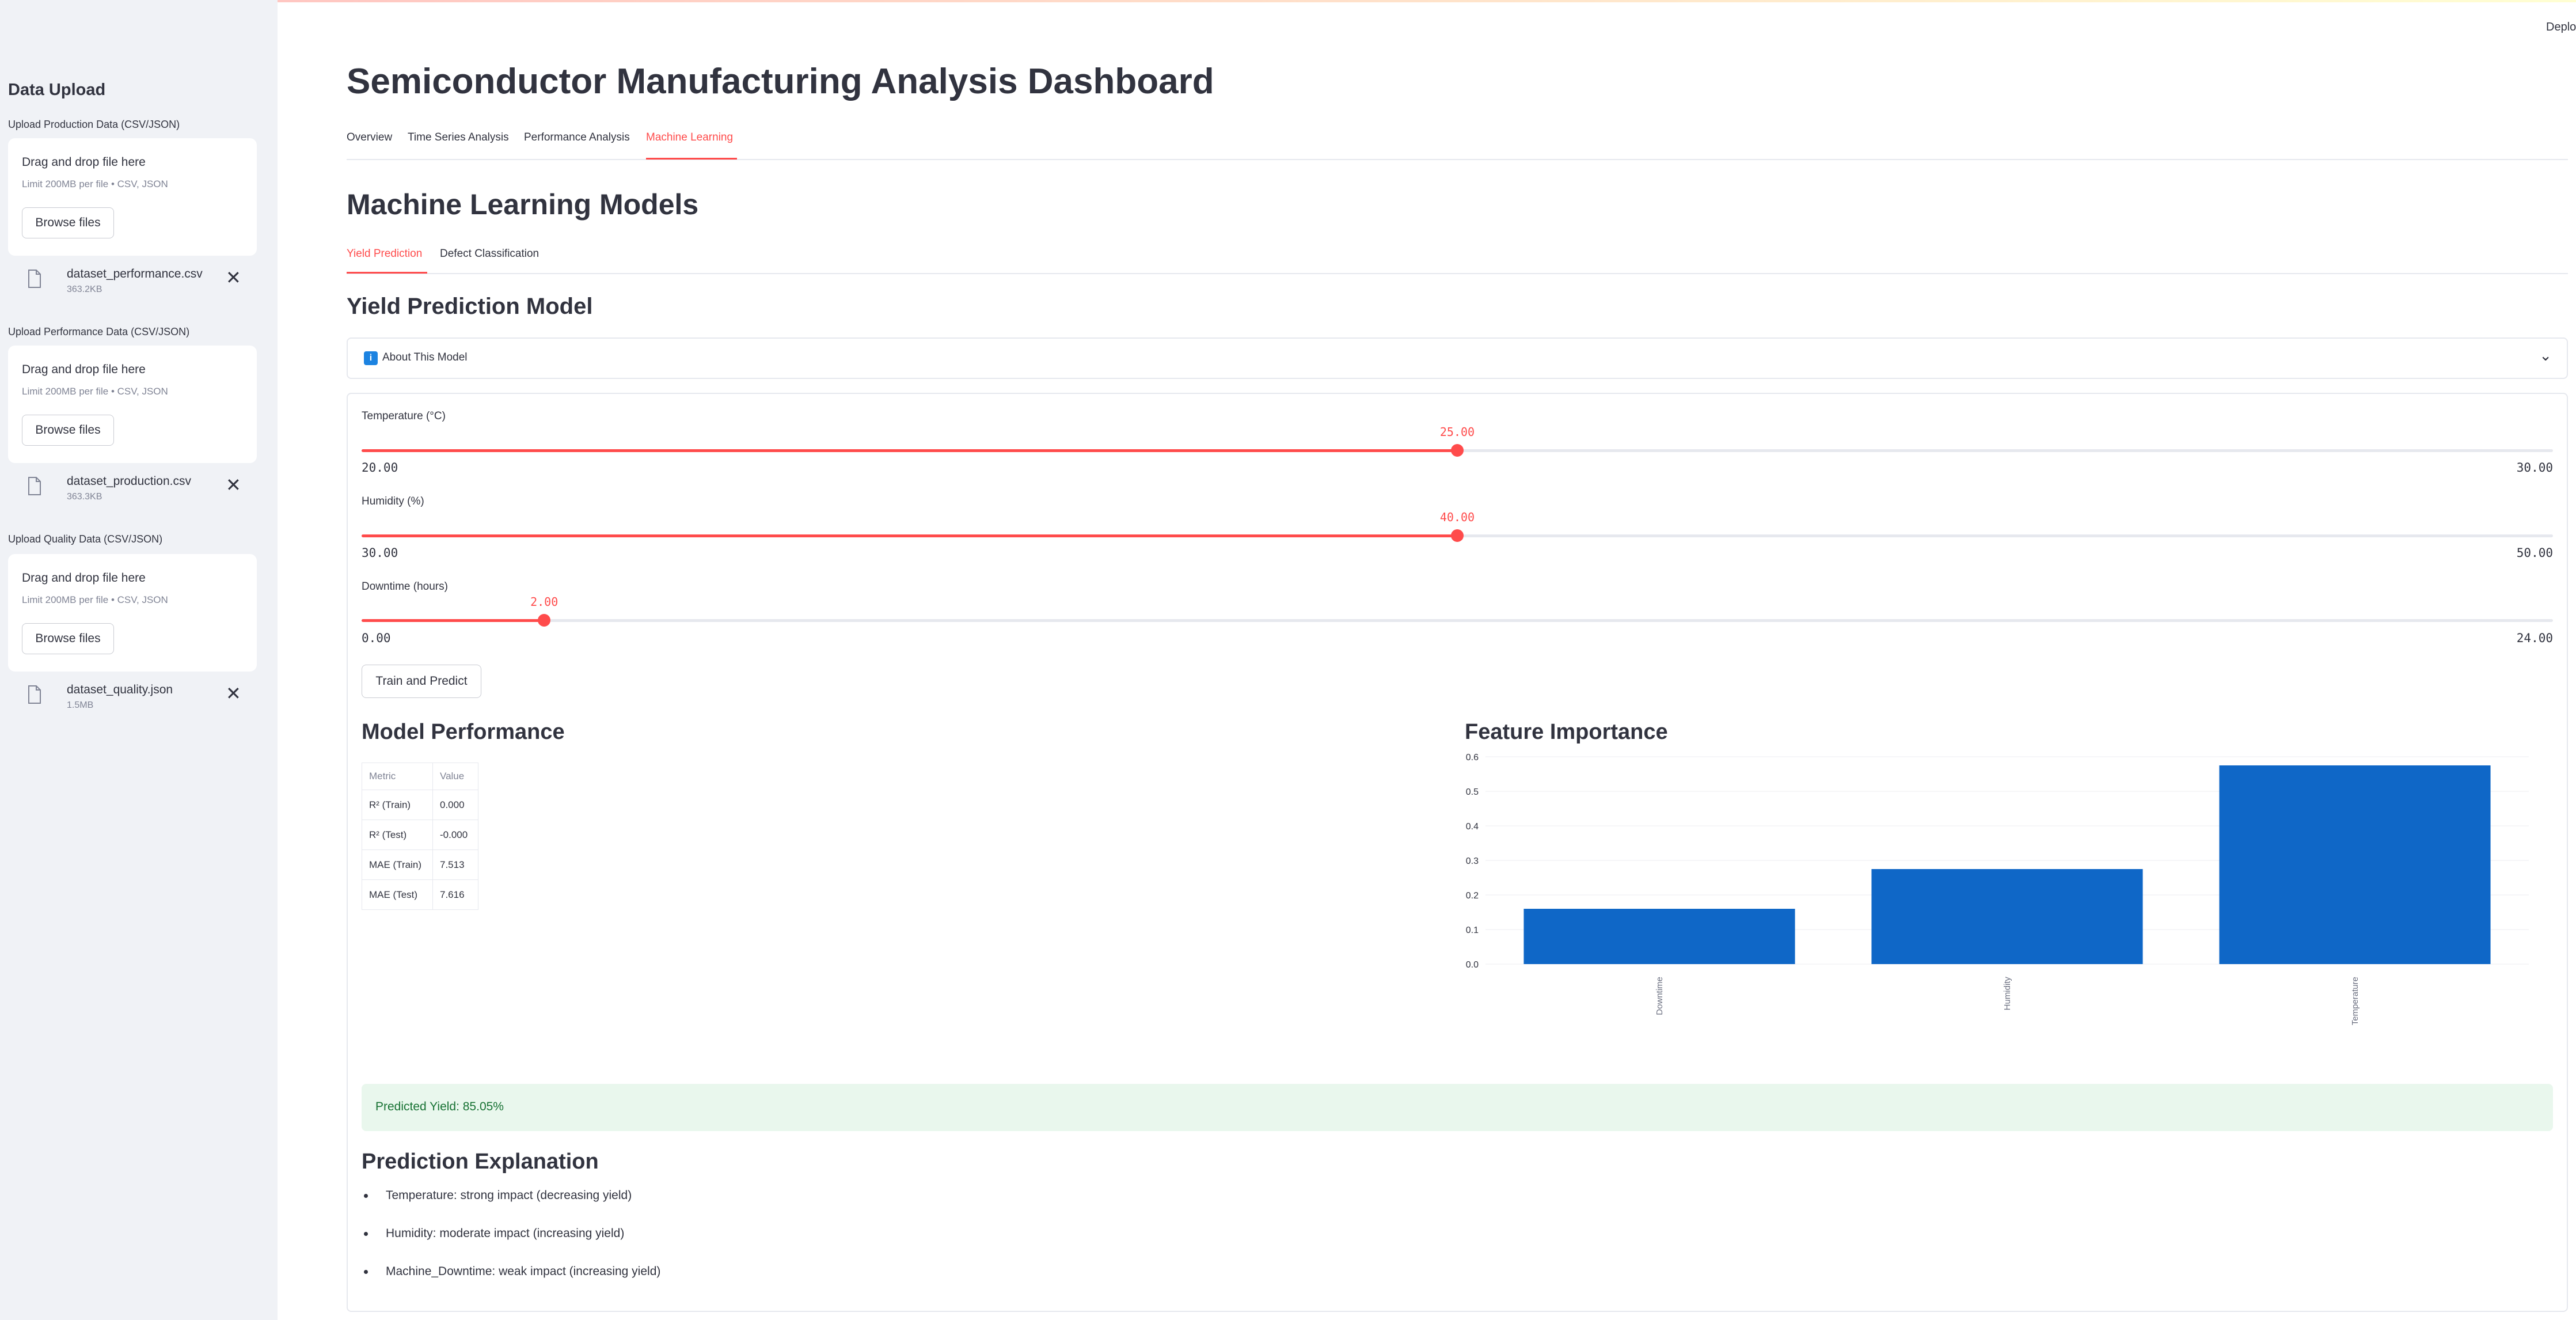 The image size is (2576, 1320). I want to click on train-and-predict-button: Train and Predict, so click(421, 681).